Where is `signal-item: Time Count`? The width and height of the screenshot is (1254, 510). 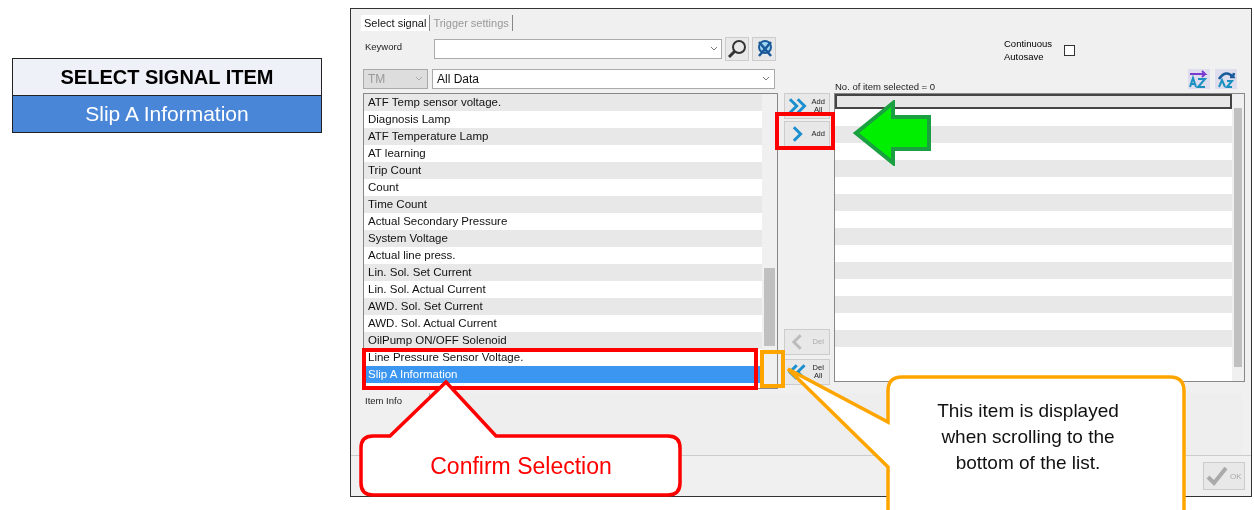 signal-item: Time Count is located at coordinates (563, 204).